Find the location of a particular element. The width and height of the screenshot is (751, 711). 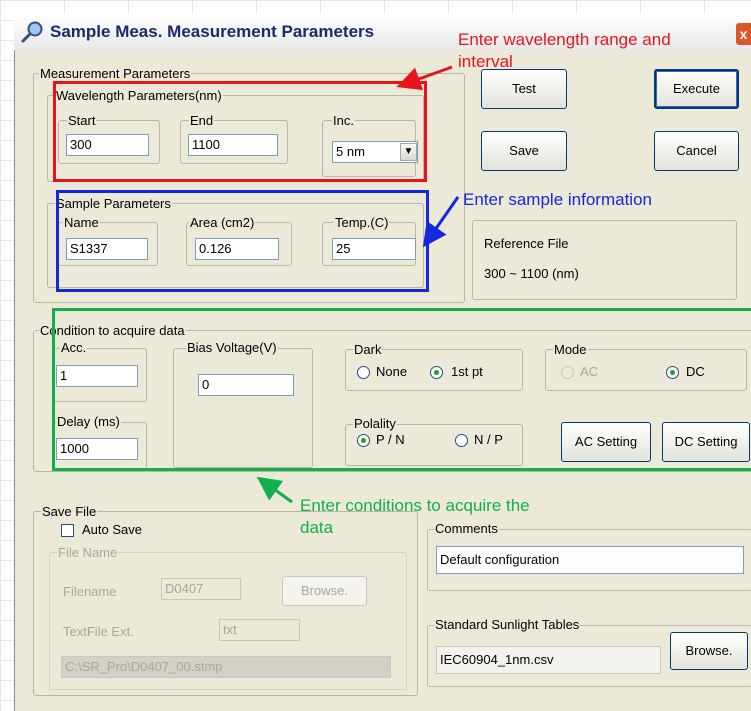

sample-annotation: Enter sample information is located at coordinates (557, 199).